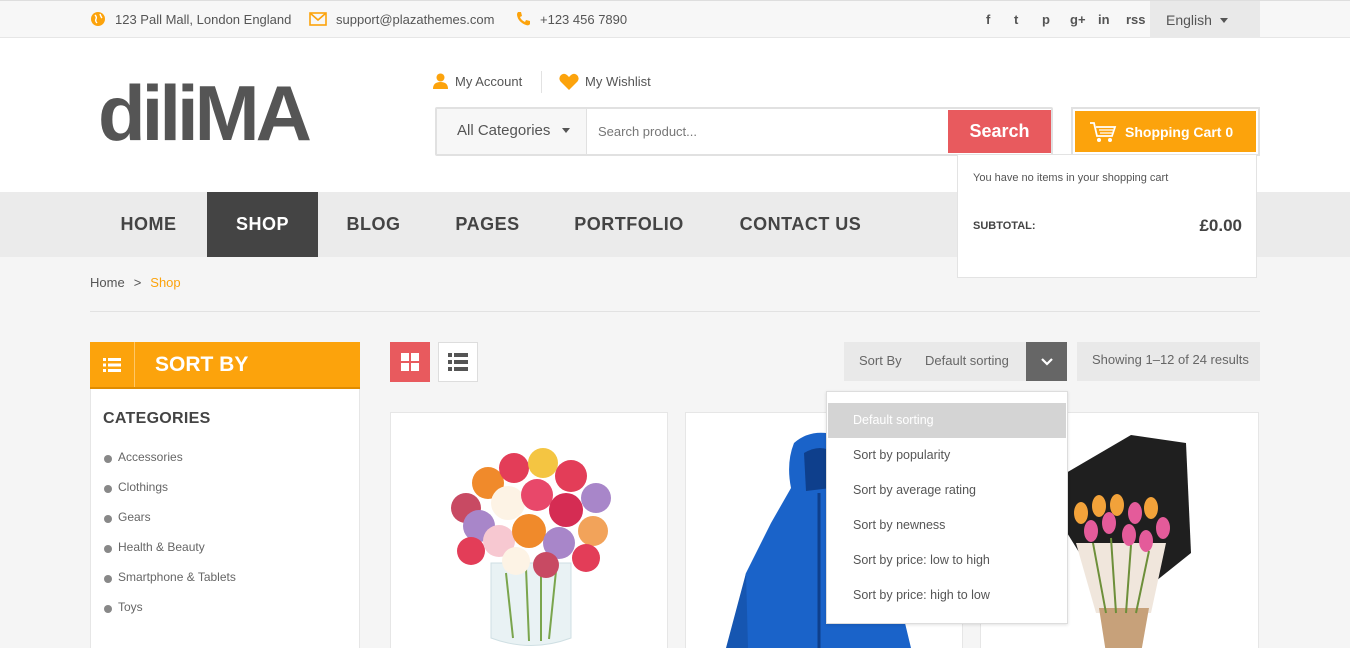  I want to click on breadcrumb: Home > Shop, so click(135, 282).